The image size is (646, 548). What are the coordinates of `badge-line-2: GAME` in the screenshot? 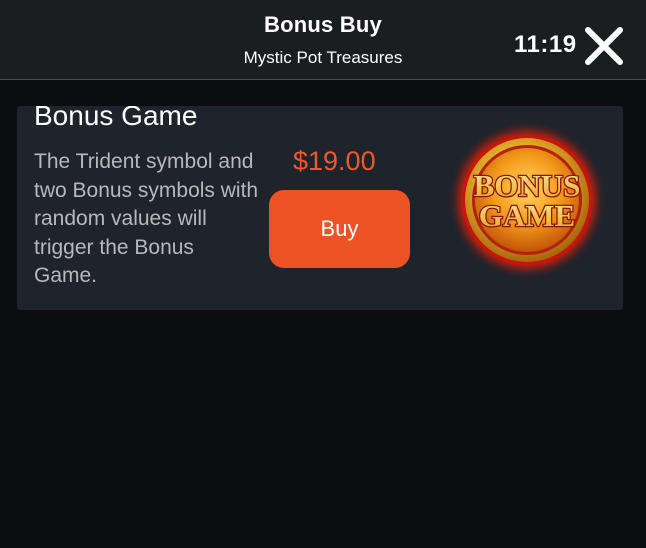 It's located at (527, 215).